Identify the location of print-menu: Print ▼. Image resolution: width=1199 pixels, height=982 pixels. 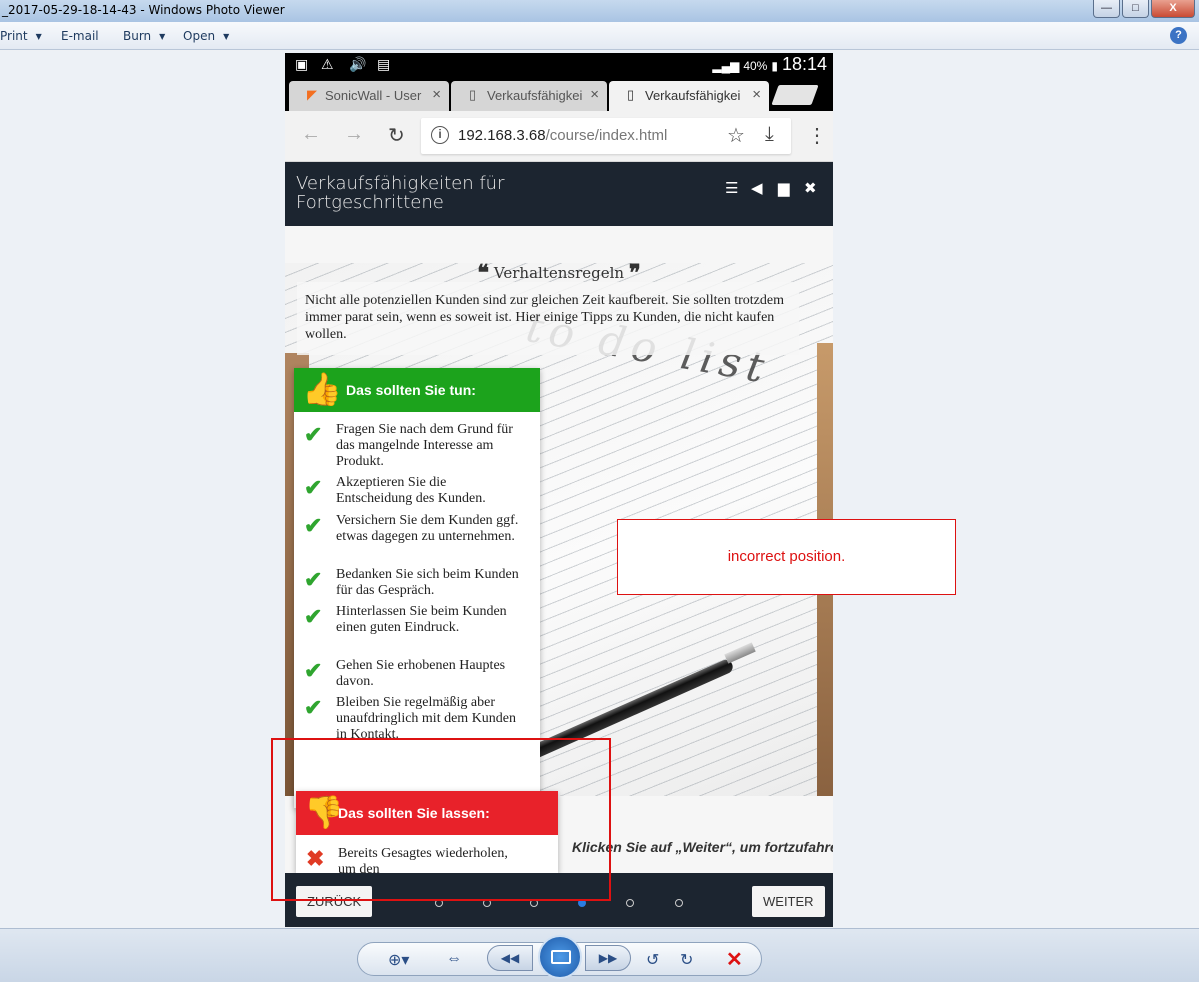
(21, 36).